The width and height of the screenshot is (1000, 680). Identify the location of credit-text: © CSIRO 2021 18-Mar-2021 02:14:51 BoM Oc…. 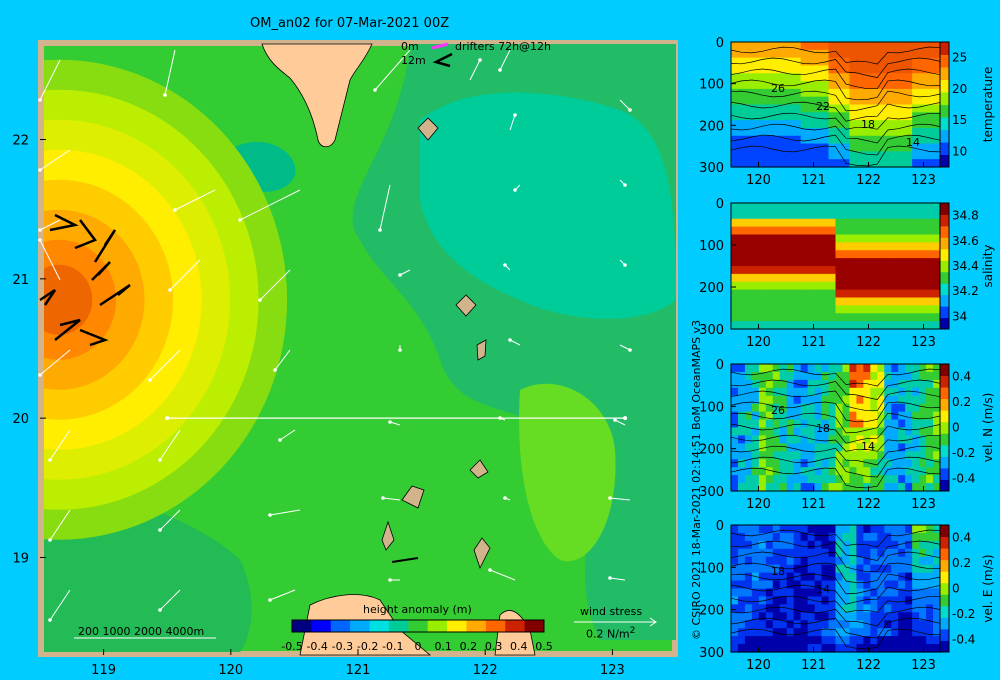
(696, 479).